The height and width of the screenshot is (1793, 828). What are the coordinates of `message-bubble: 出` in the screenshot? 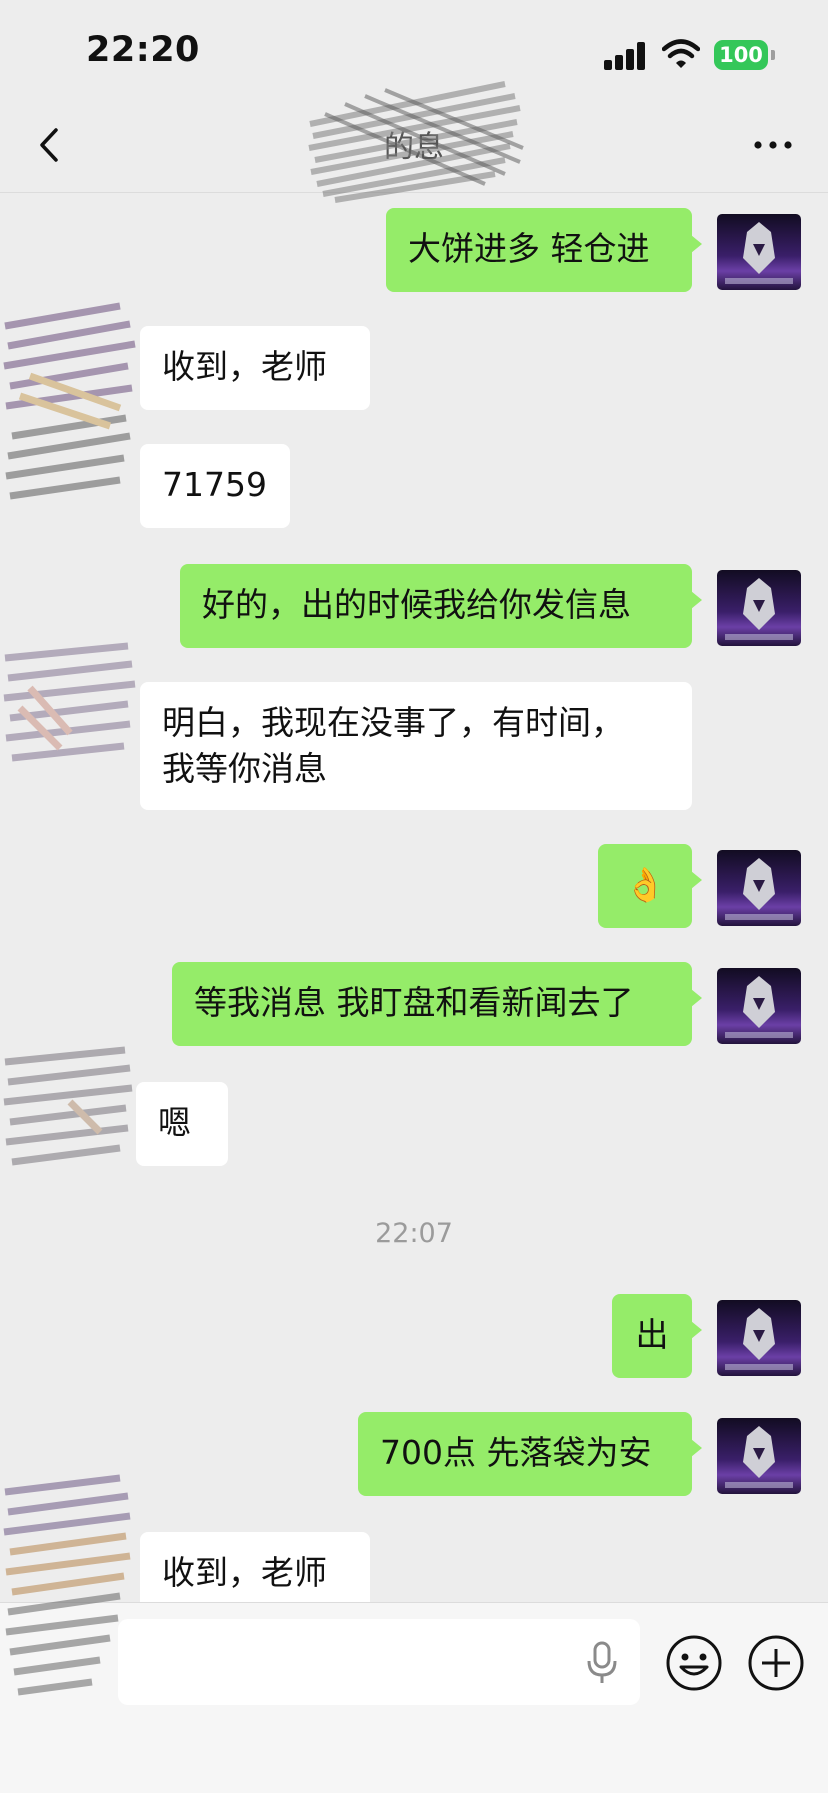 It's located at (657, 1336).